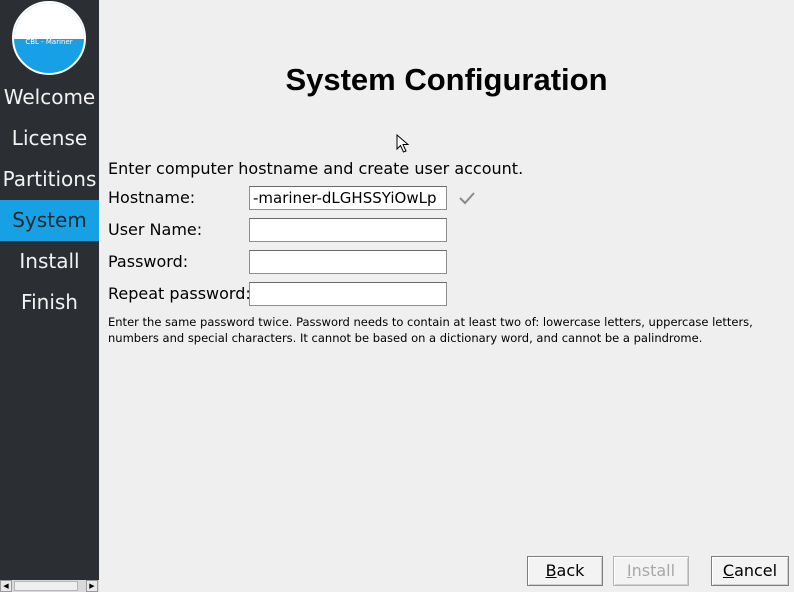 This screenshot has width=794, height=592. Describe the element at coordinates (49, 21) in the screenshot. I see `logo-top-shape` at that location.